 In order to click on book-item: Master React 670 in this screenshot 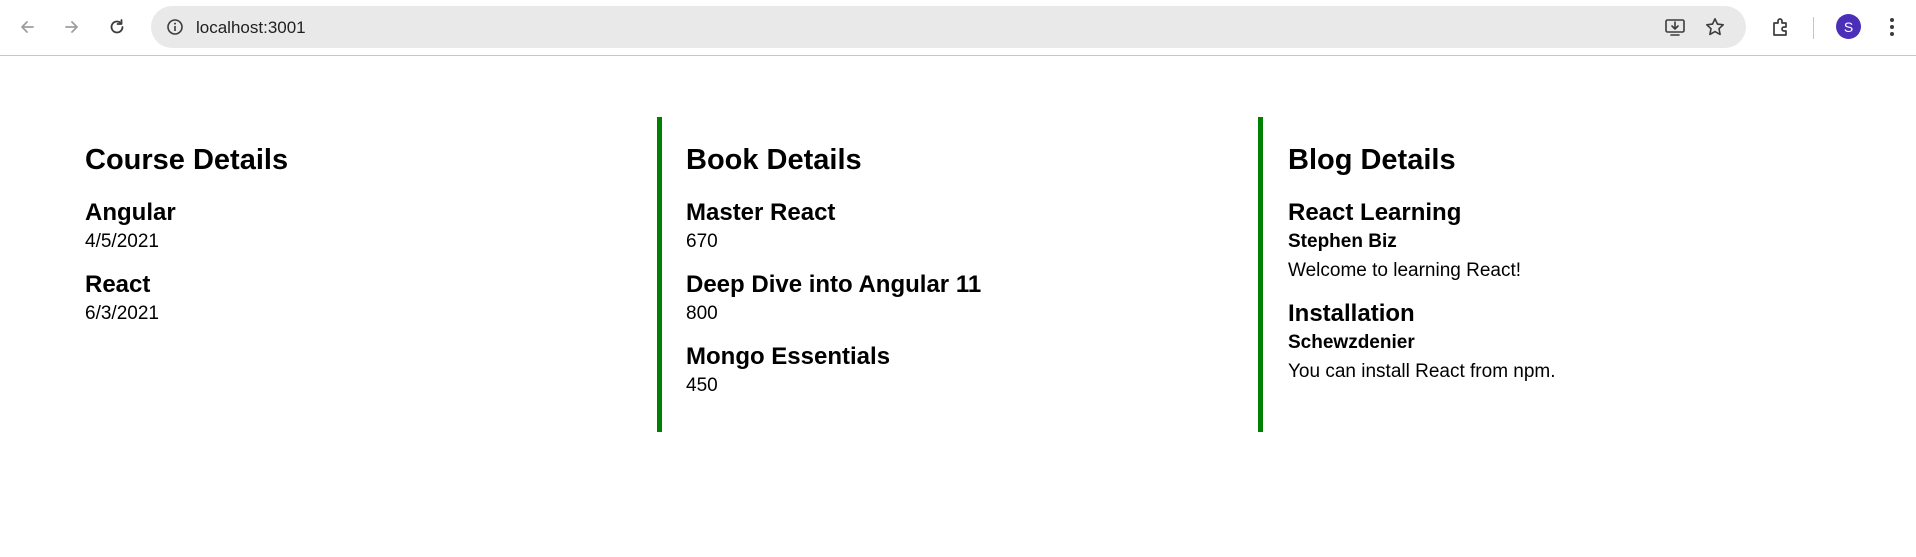, I will do `click(971, 226)`.